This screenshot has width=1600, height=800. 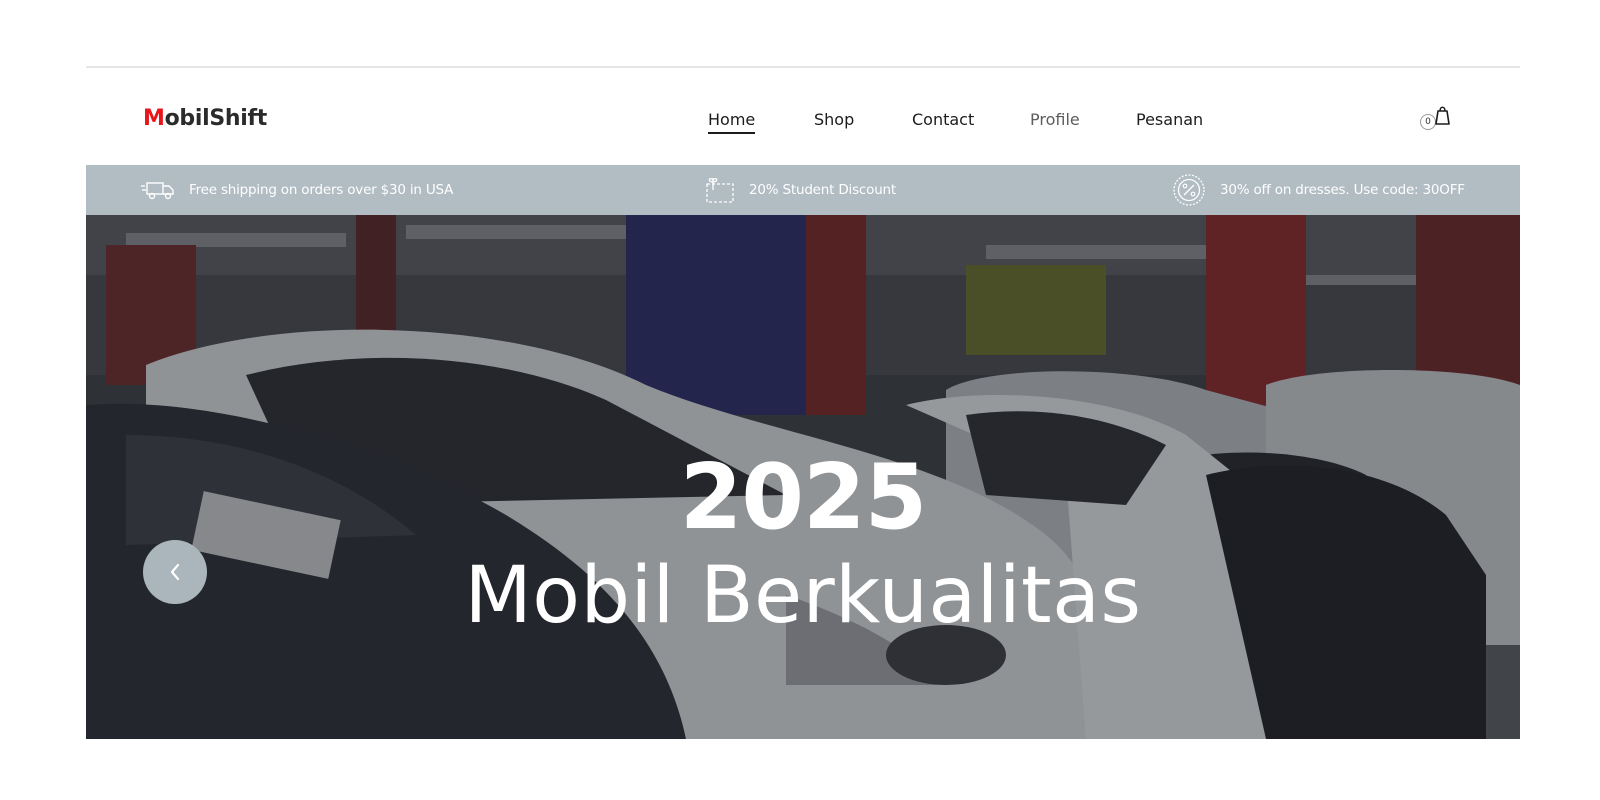 I want to click on nav-shop: Shop, so click(x=834, y=119).